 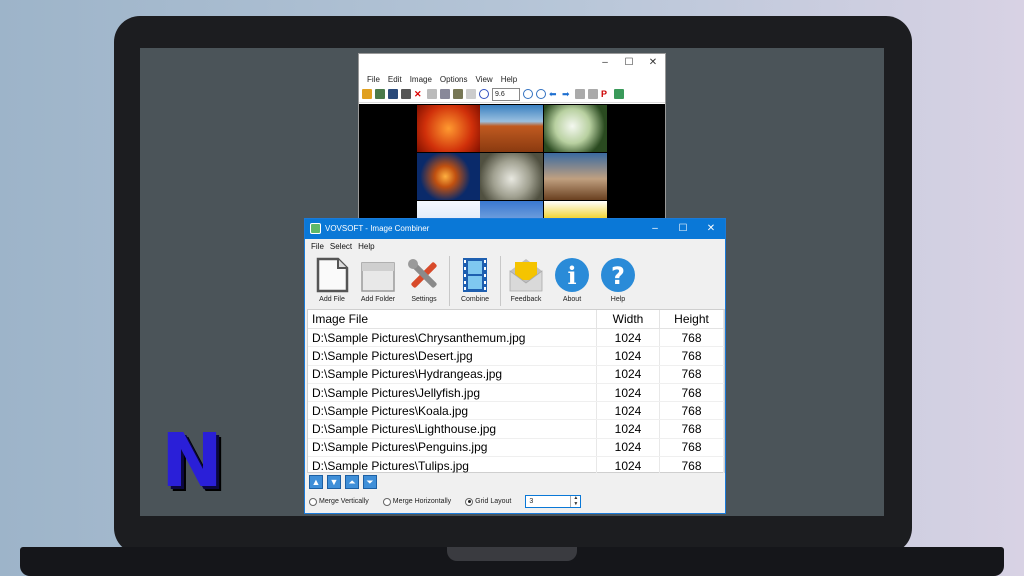 I want to click on landscape-icon, so click(x=619, y=94).